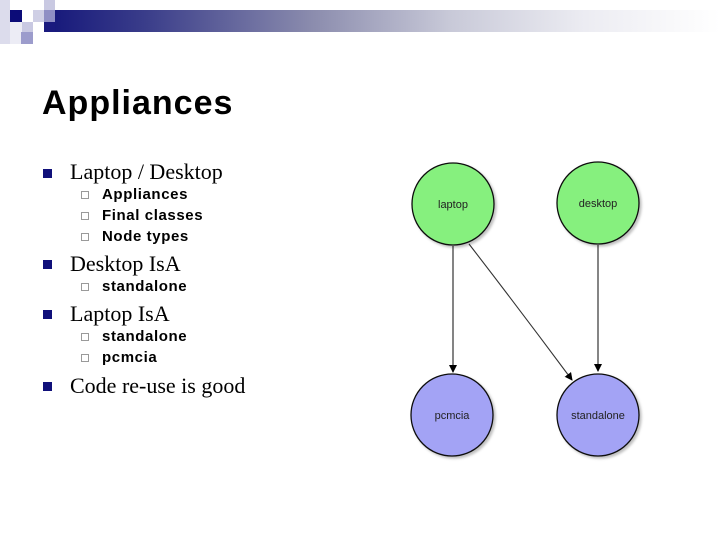 The width and height of the screenshot is (720, 540). I want to click on node-label: standalone, so click(598, 416).